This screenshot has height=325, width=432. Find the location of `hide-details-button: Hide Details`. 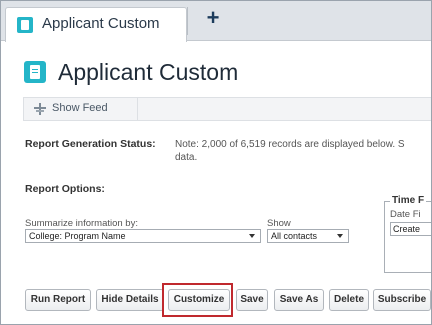

hide-details-button: Hide Details is located at coordinates (130, 300).